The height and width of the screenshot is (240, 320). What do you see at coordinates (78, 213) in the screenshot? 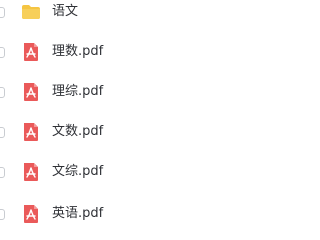
I see `file-name: 英语.pdf` at bounding box center [78, 213].